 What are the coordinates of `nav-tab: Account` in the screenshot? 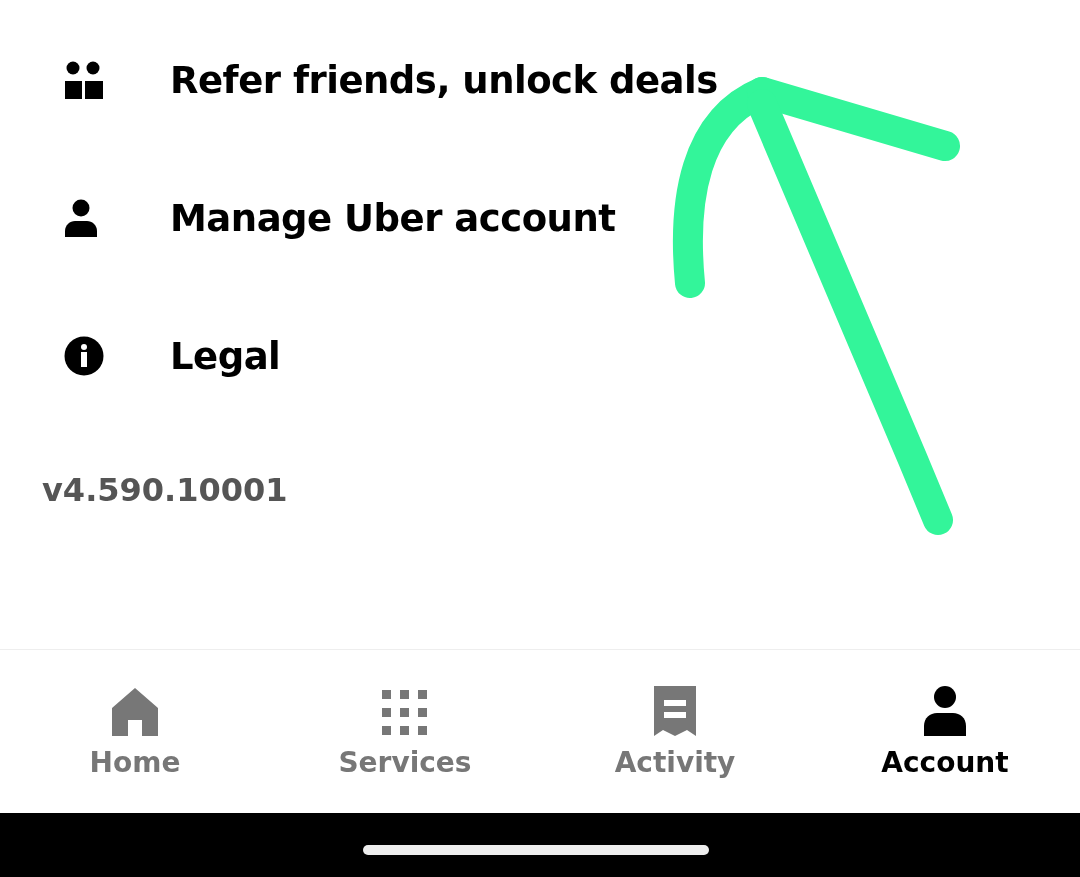 It's located at (945, 731).